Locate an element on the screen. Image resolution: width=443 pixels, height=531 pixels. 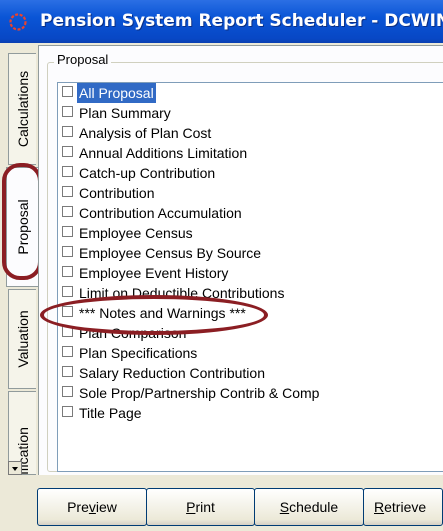
list-item-label: Employee Census By Source is located at coordinates (170, 253).